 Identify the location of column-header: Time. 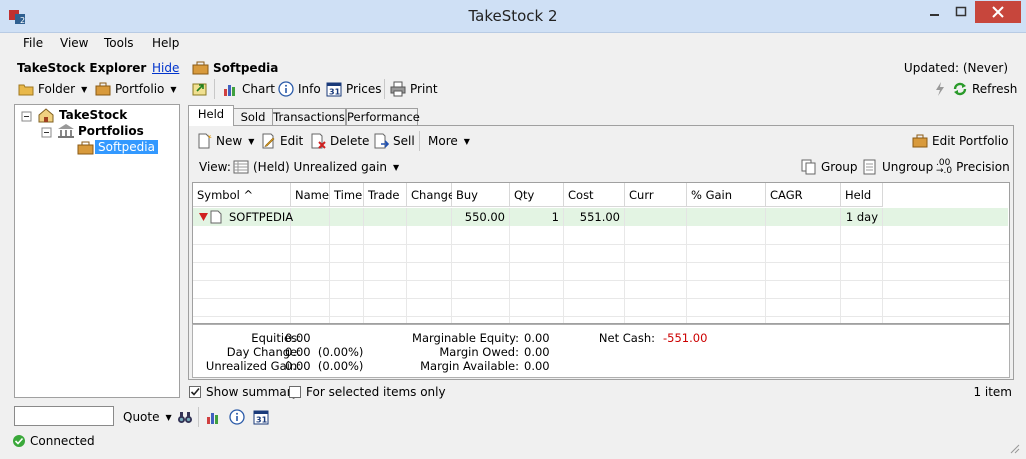
(347, 195).